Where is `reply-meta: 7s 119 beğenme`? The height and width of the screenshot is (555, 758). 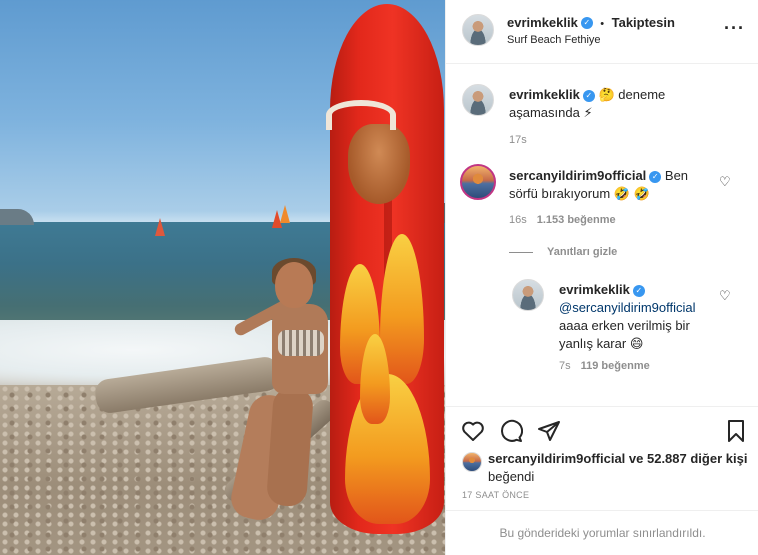
reply-meta: 7s 119 beğenme is located at coordinates (604, 366).